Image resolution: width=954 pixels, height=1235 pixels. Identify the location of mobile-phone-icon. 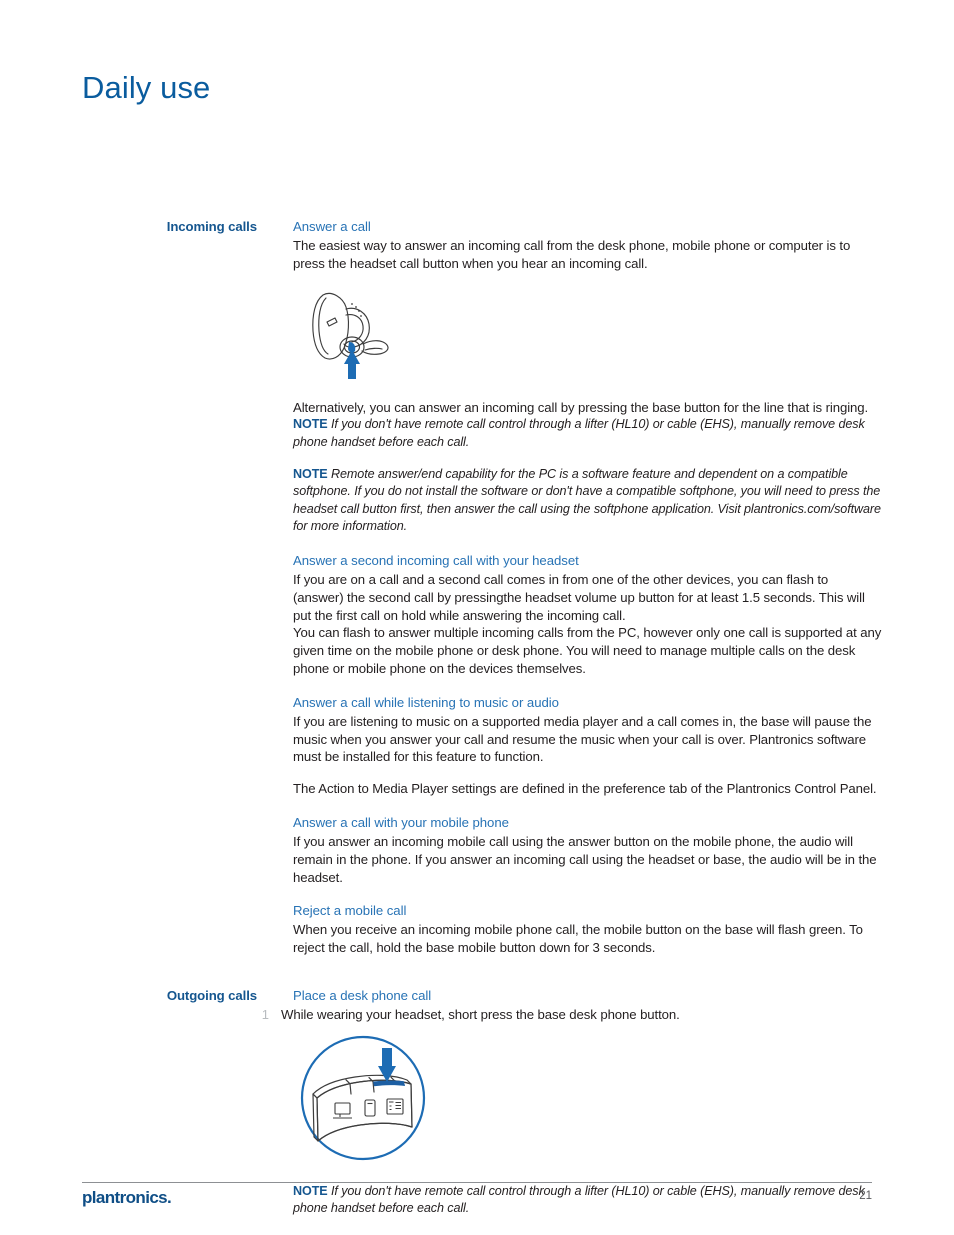
(370, 1108).